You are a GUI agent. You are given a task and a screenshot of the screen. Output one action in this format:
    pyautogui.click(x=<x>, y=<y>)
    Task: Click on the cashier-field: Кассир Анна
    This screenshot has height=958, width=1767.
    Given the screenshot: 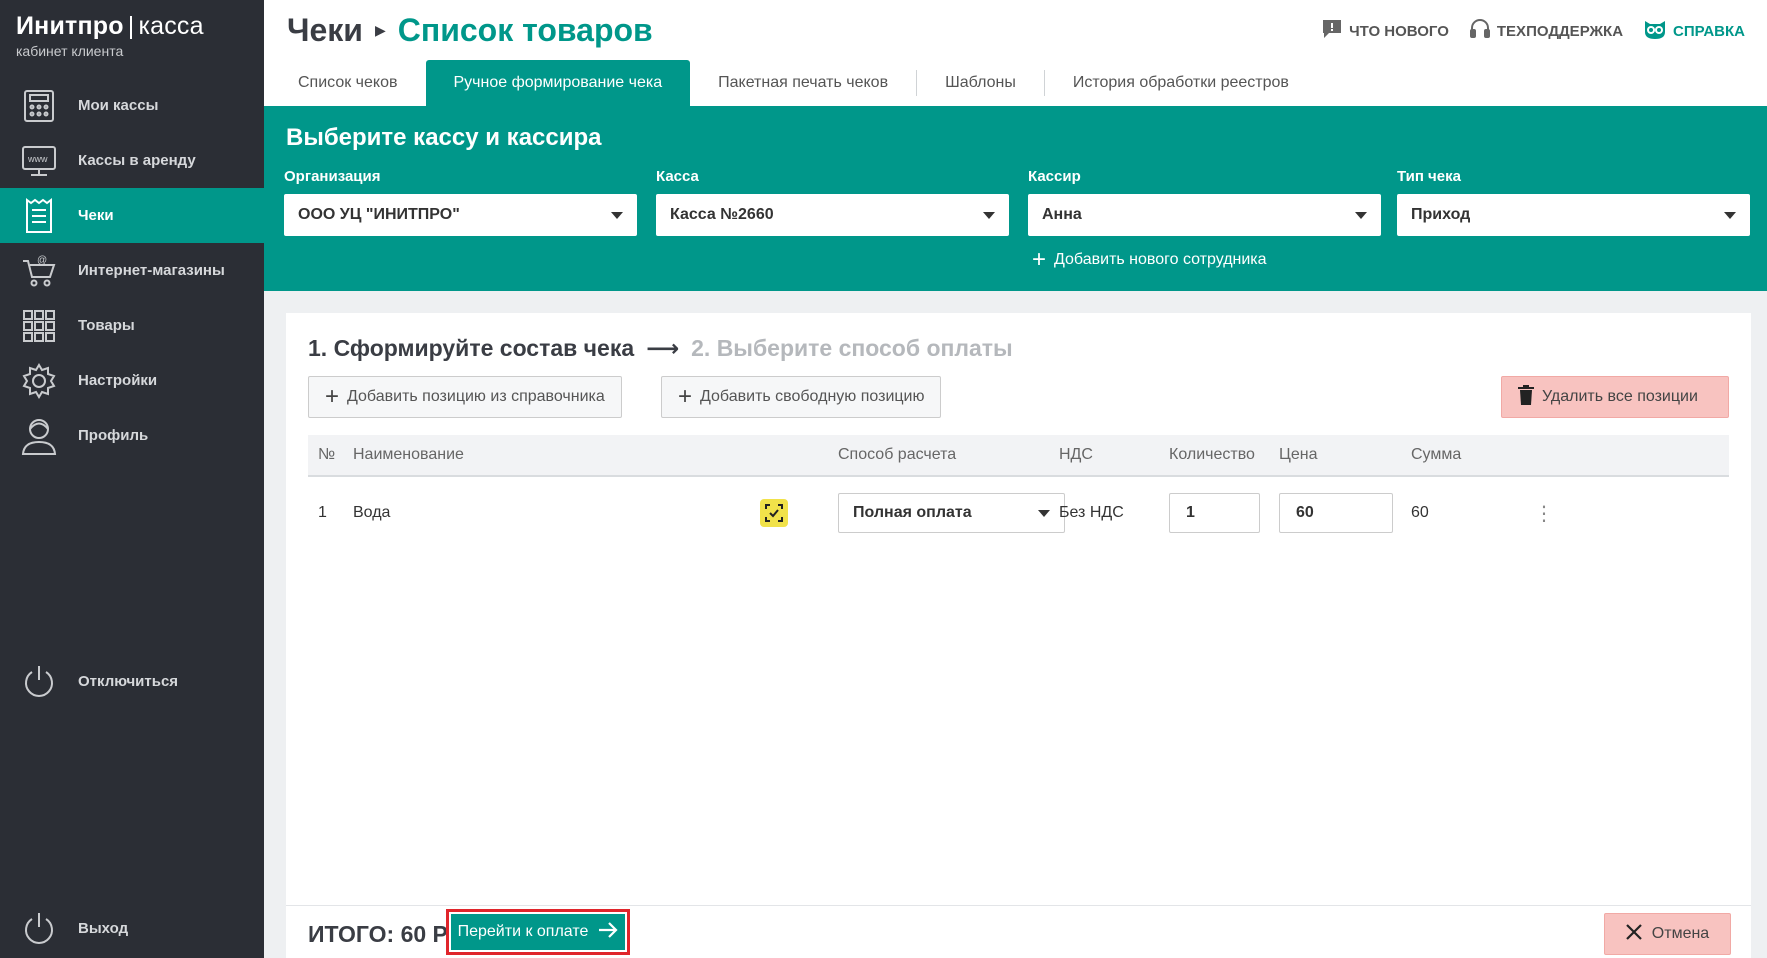 What is the action you would take?
    pyautogui.click(x=1204, y=202)
    